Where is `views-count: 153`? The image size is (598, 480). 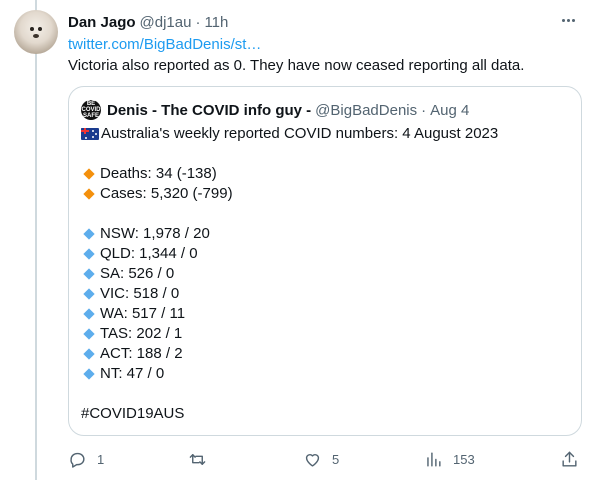
views-count: 153 is located at coordinates (464, 459).